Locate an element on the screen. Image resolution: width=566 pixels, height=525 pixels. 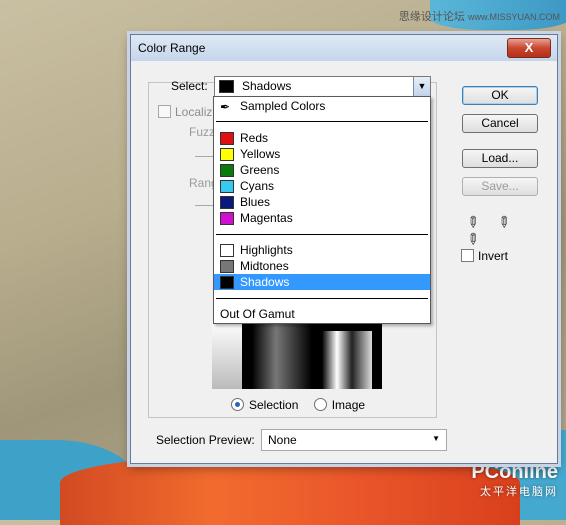
ok-button: OK is located at coordinates (500, 95).